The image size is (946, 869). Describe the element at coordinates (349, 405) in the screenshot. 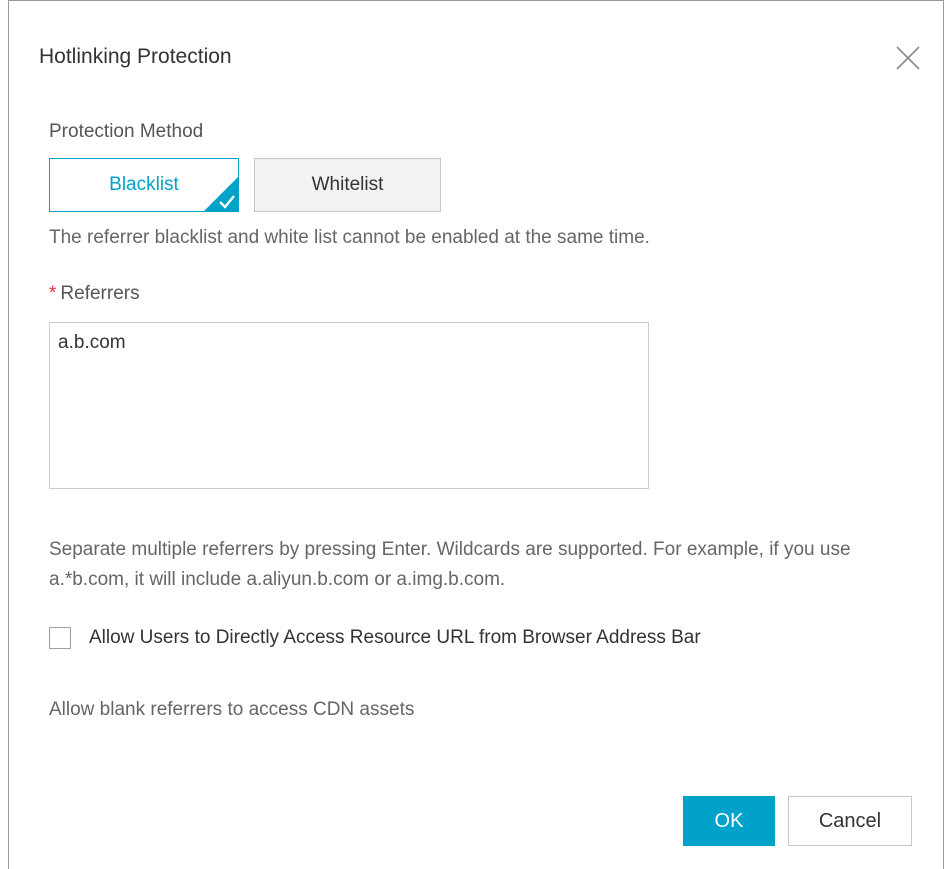

I see `referrers-textarea` at that location.